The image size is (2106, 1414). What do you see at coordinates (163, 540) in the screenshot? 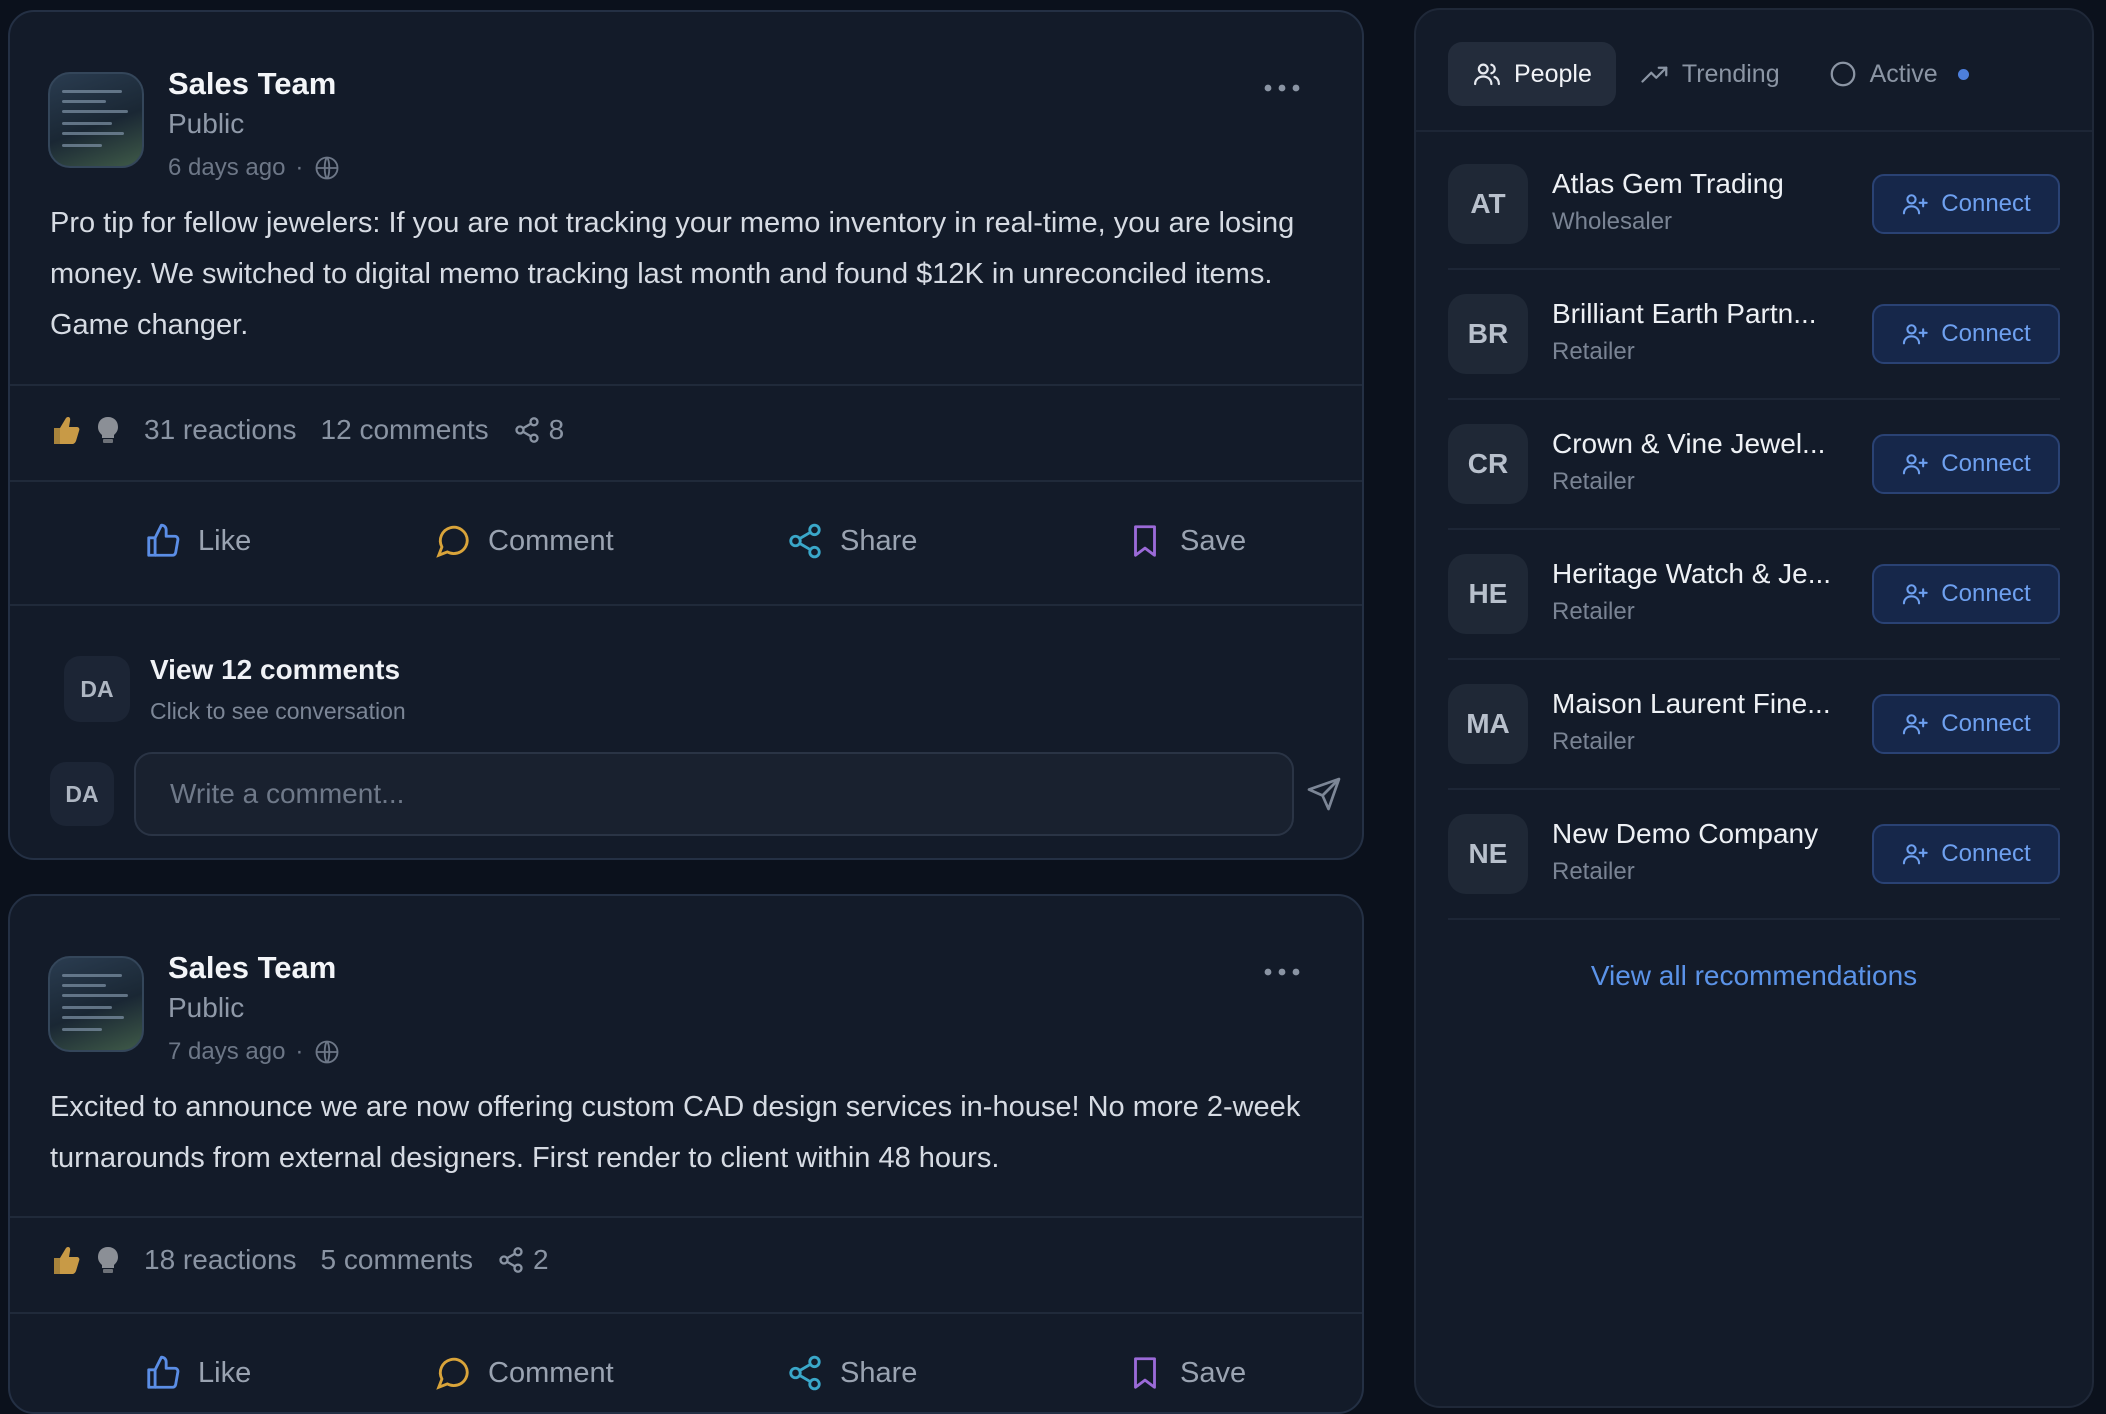
I see `thumbs-up-icon` at bounding box center [163, 540].